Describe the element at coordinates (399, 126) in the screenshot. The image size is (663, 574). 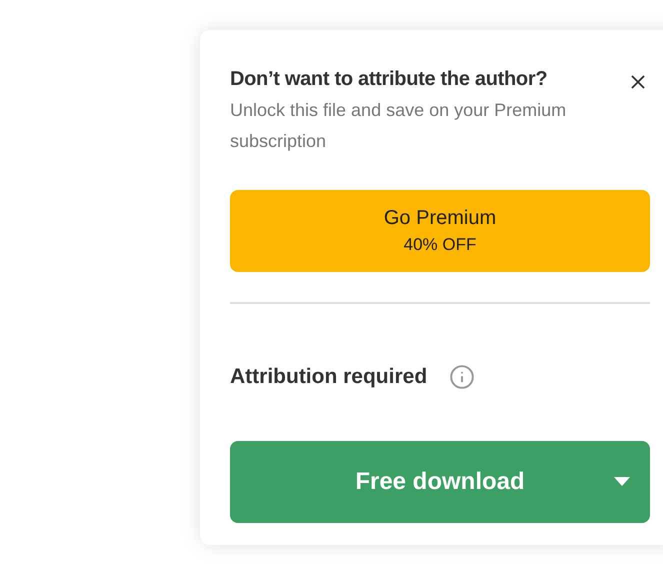
I see `promo-subtitle: Unlock this file and save on your Premium subscription` at that location.